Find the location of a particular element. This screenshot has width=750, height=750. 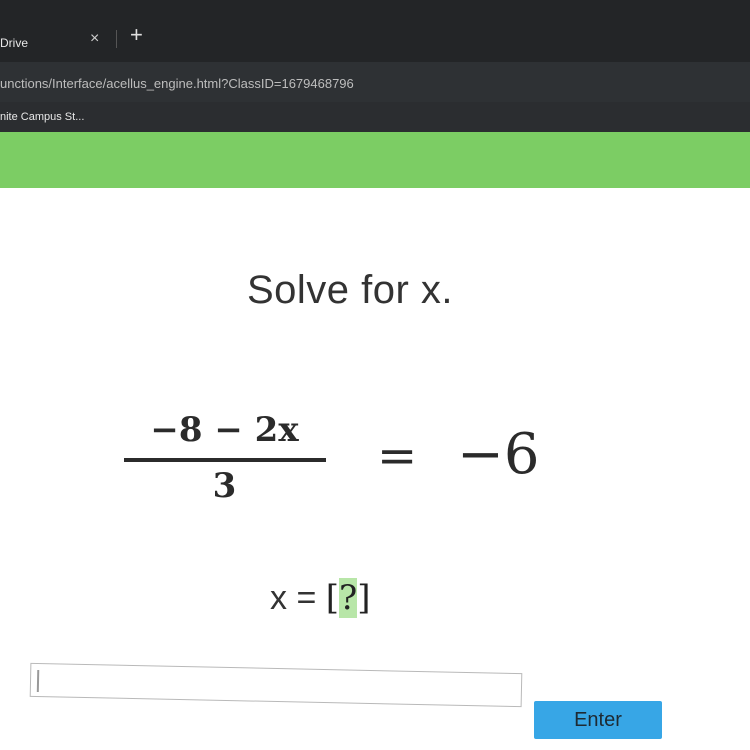

answer-open-bracket: [ is located at coordinates (332, 598).